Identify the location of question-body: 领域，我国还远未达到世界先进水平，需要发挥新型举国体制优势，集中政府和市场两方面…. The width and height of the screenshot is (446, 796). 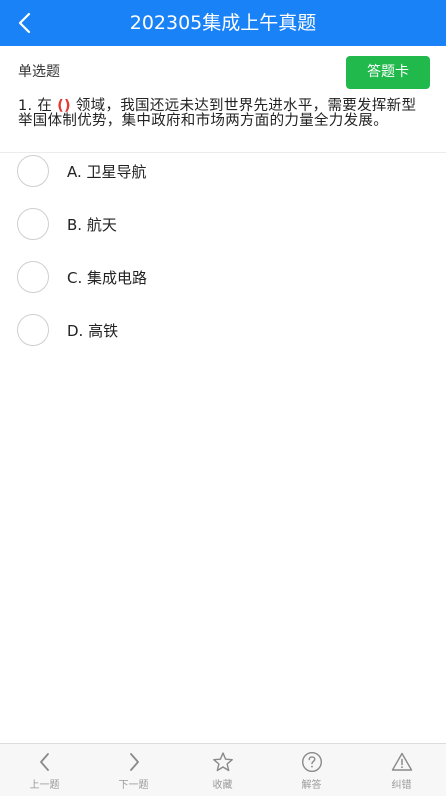
(217, 113).